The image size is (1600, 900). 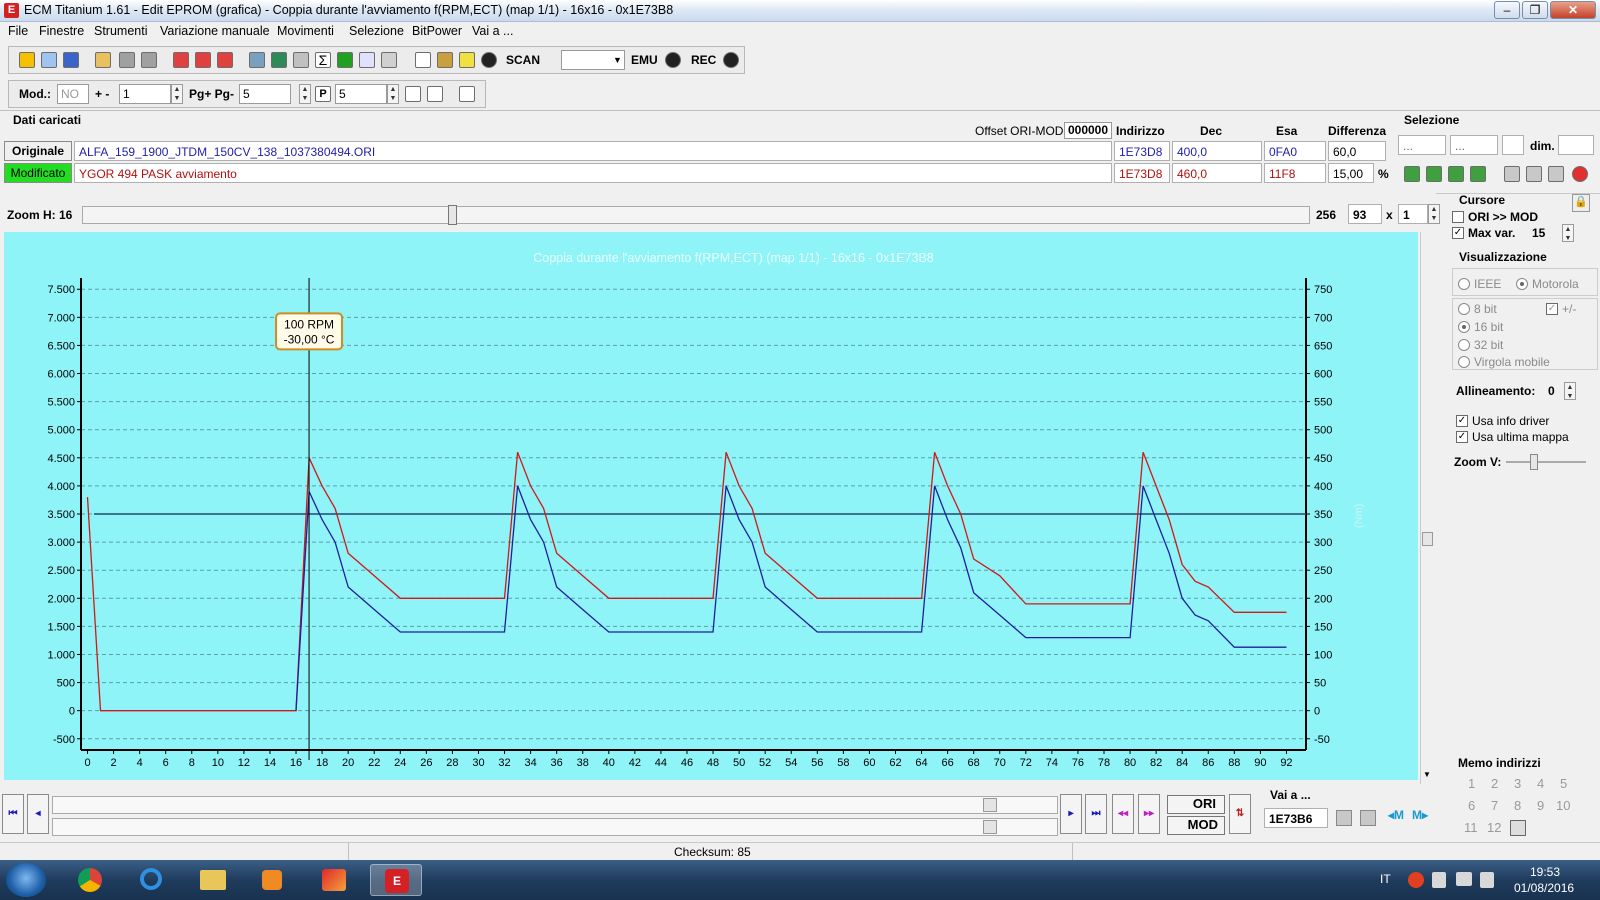 What do you see at coordinates (1149, 814) in the screenshot?
I see `next-mod-icon: ▸▸` at bounding box center [1149, 814].